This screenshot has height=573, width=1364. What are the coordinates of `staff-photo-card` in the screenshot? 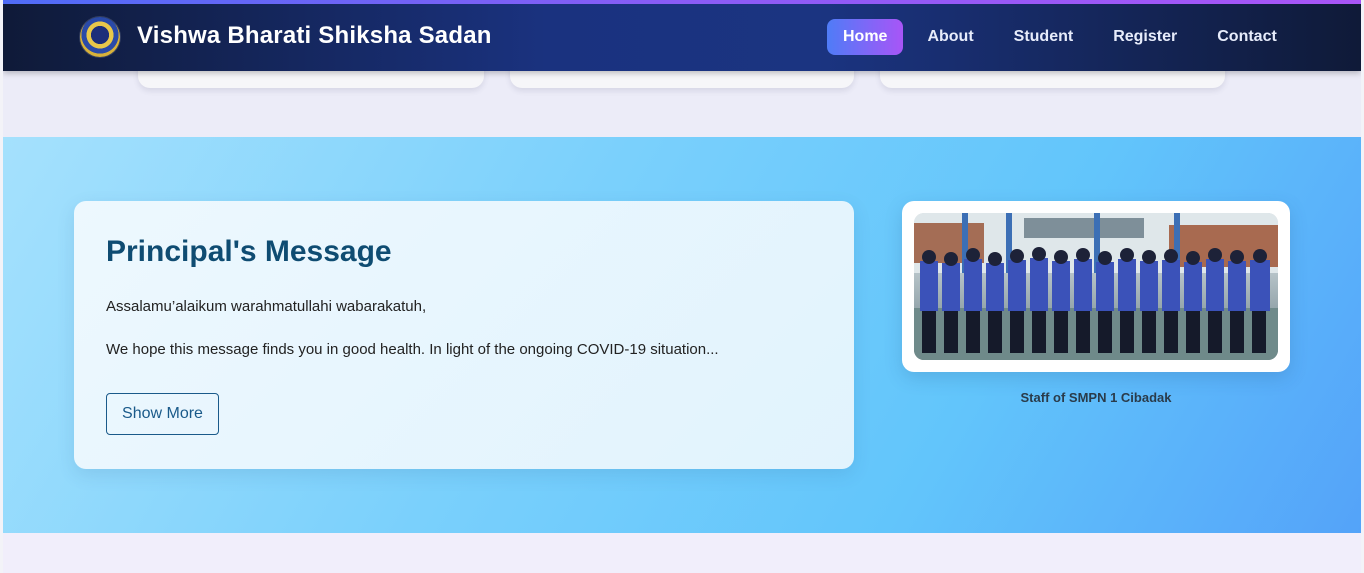 It's located at (1096, 286).